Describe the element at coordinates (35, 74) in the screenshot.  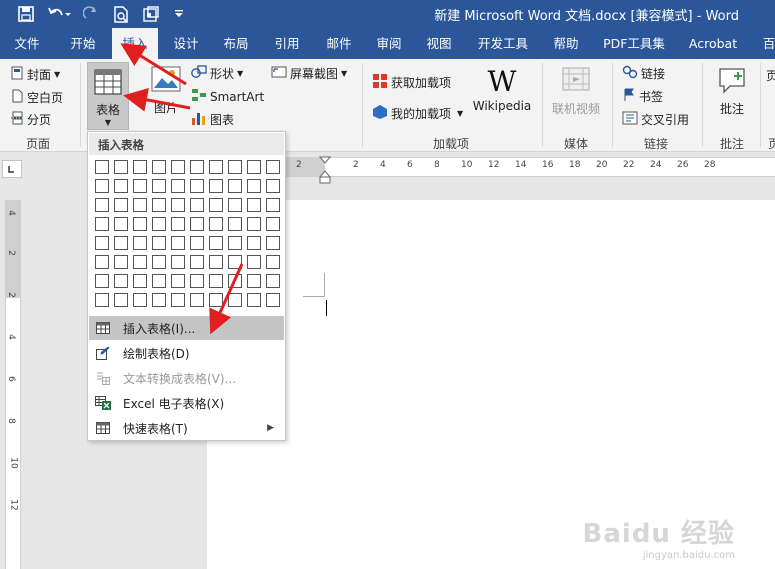
I see `cover-page-button: 封面 ▼` at that location.